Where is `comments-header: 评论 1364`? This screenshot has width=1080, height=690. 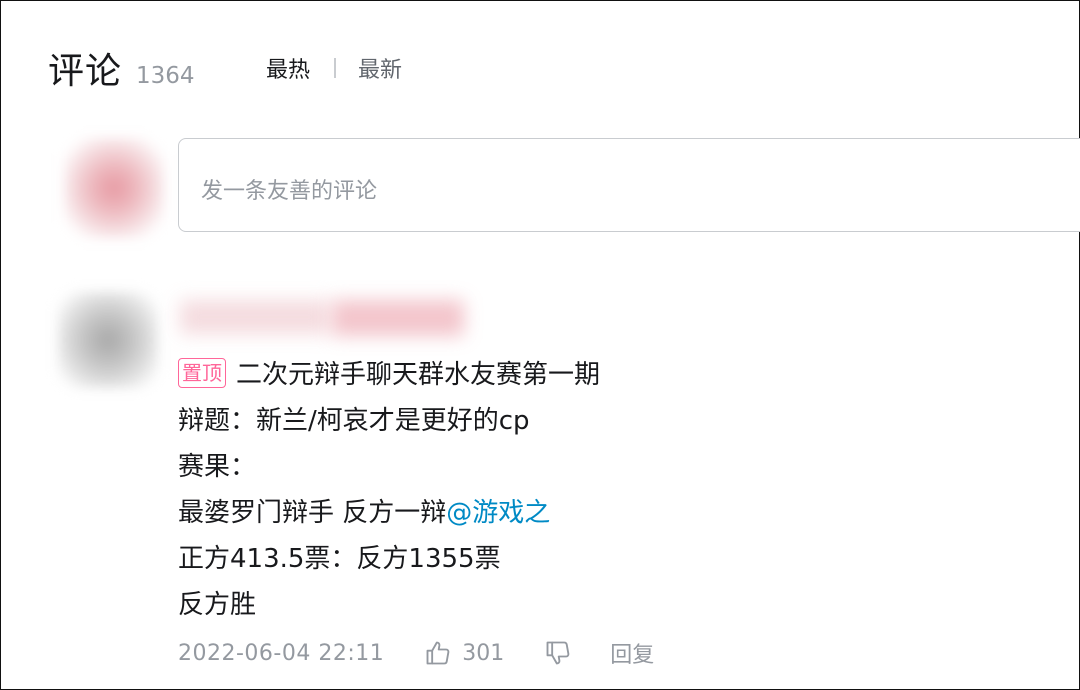
comments-header: 评论 1364 is located at coordinates (121, 67).